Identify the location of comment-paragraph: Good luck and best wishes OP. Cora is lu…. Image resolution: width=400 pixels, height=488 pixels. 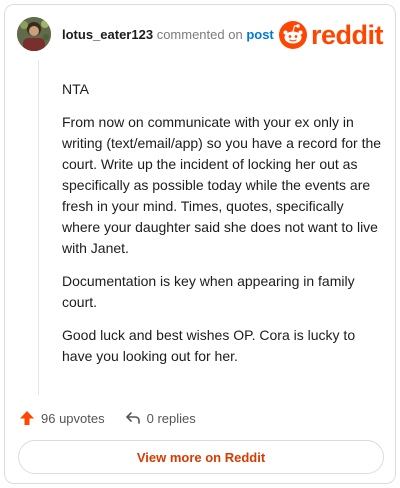
(209, 345).